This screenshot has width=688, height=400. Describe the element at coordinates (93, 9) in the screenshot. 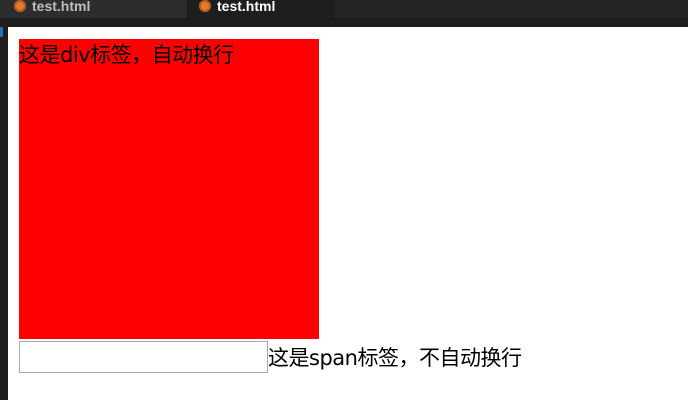

I see `editor-tab: test.html` at that location.